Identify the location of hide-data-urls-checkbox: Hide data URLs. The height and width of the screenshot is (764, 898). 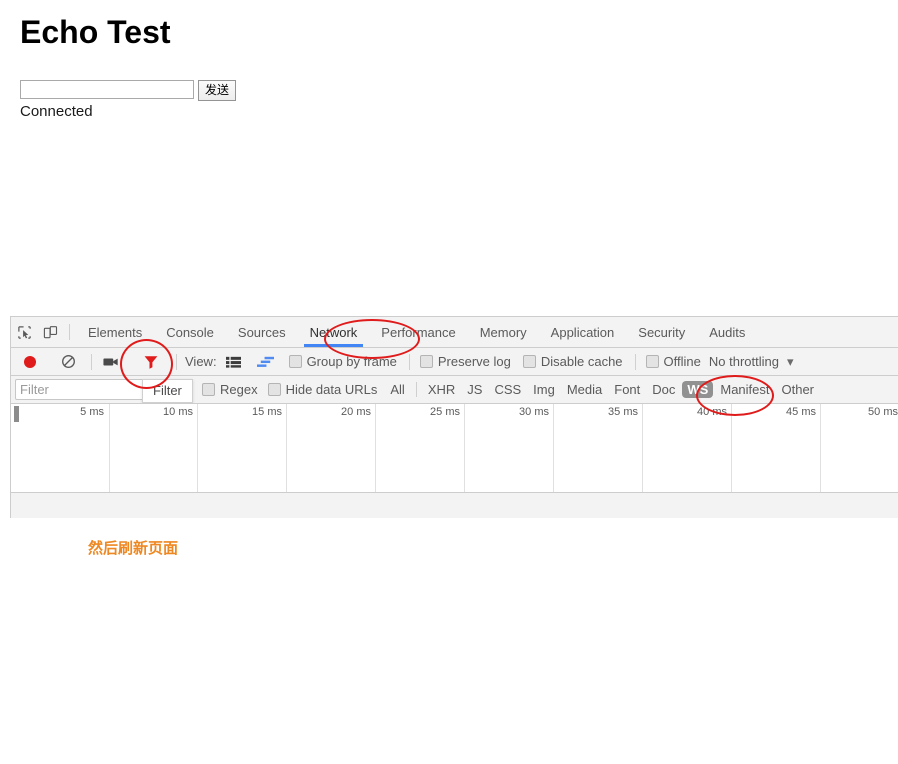
(322, 389).